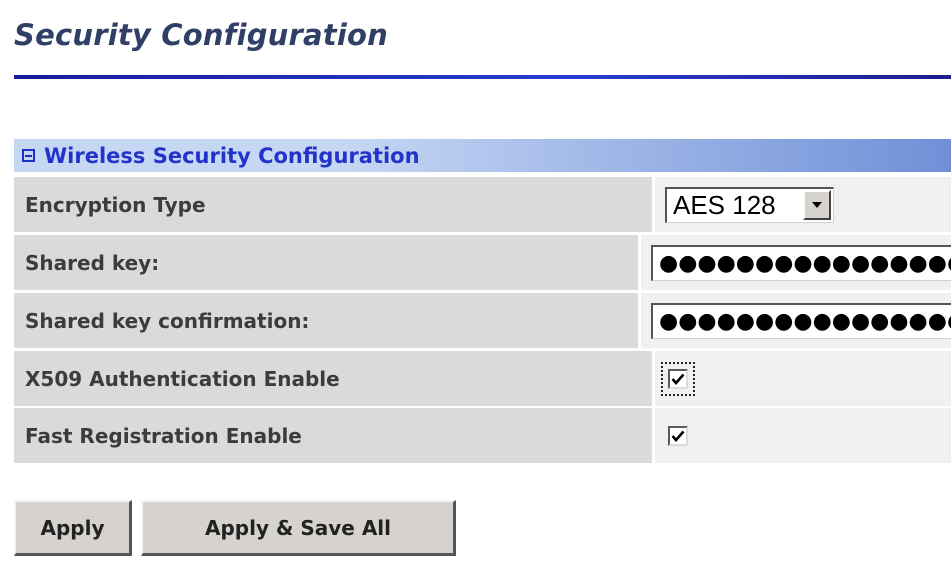  What do you see at coordinates (724, 204) in the screenshot?
I see `encryption-type-value: AES 128` at bounding box center [724, 204].